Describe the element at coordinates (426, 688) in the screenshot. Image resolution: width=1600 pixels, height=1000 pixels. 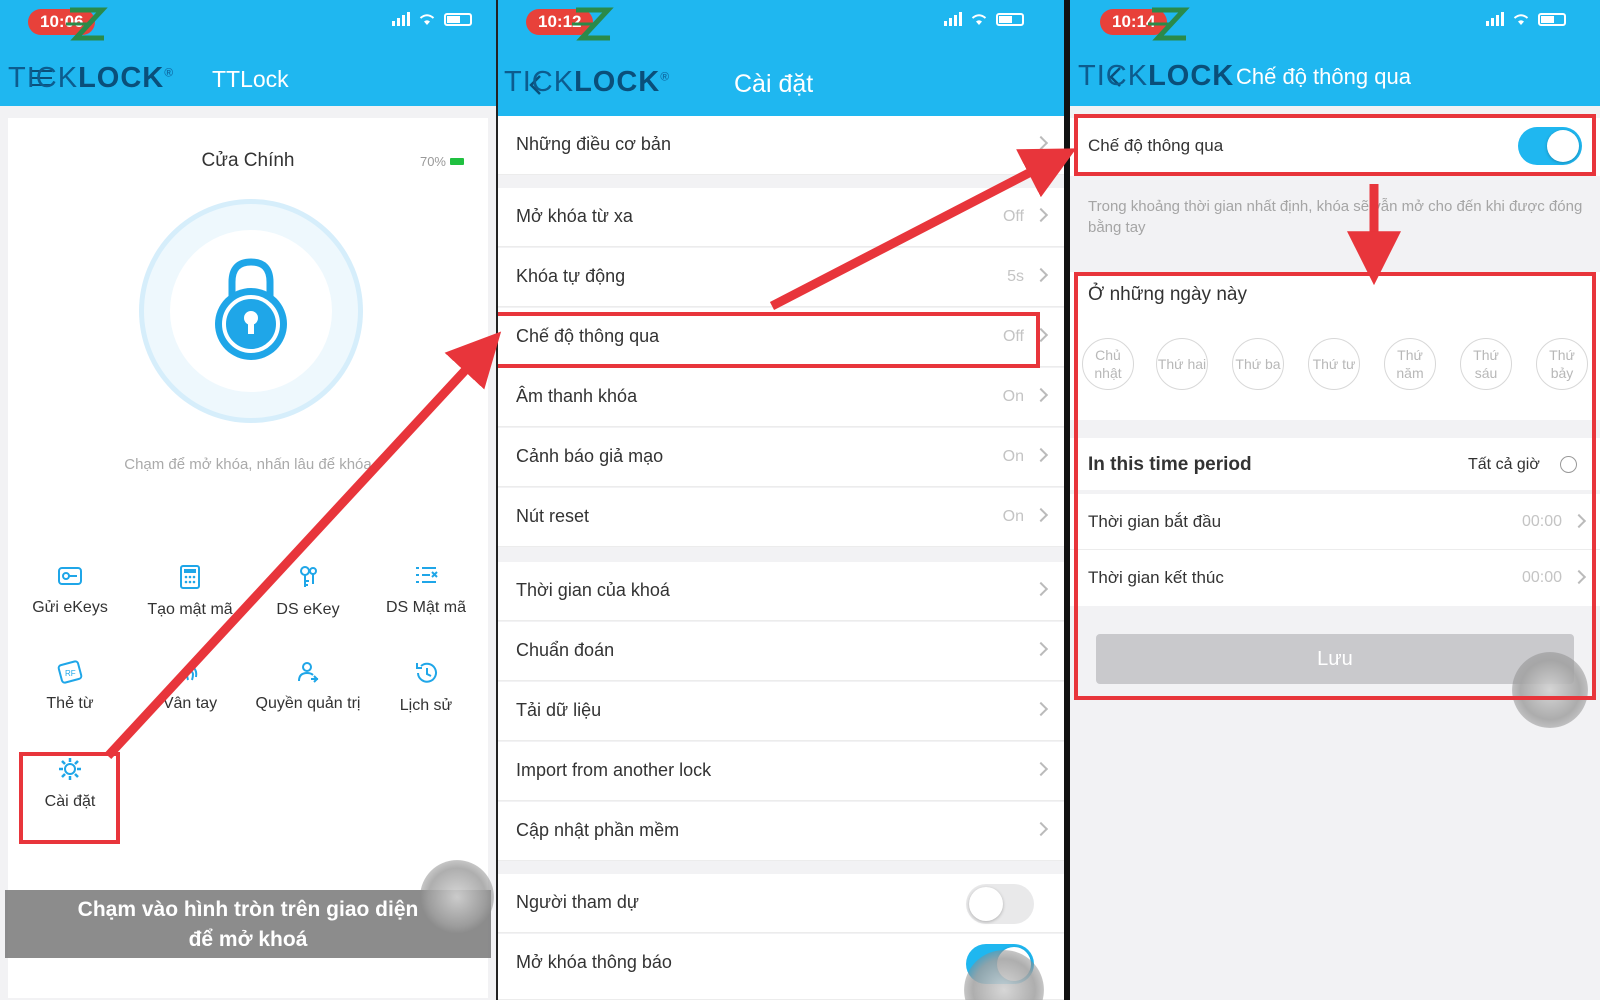
I see `history-button: Lịch sử` at that location.